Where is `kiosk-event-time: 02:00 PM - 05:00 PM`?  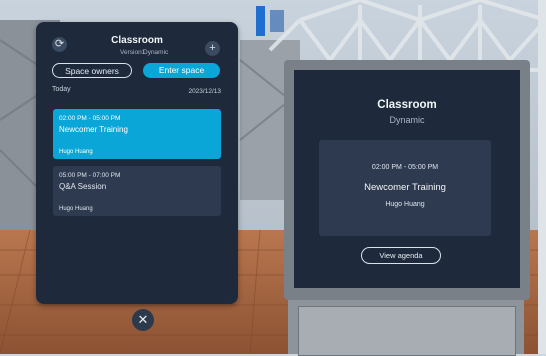
kiosk-event-time: 02:00 PM - 05:00 PM is located at coordinates (405, 167).